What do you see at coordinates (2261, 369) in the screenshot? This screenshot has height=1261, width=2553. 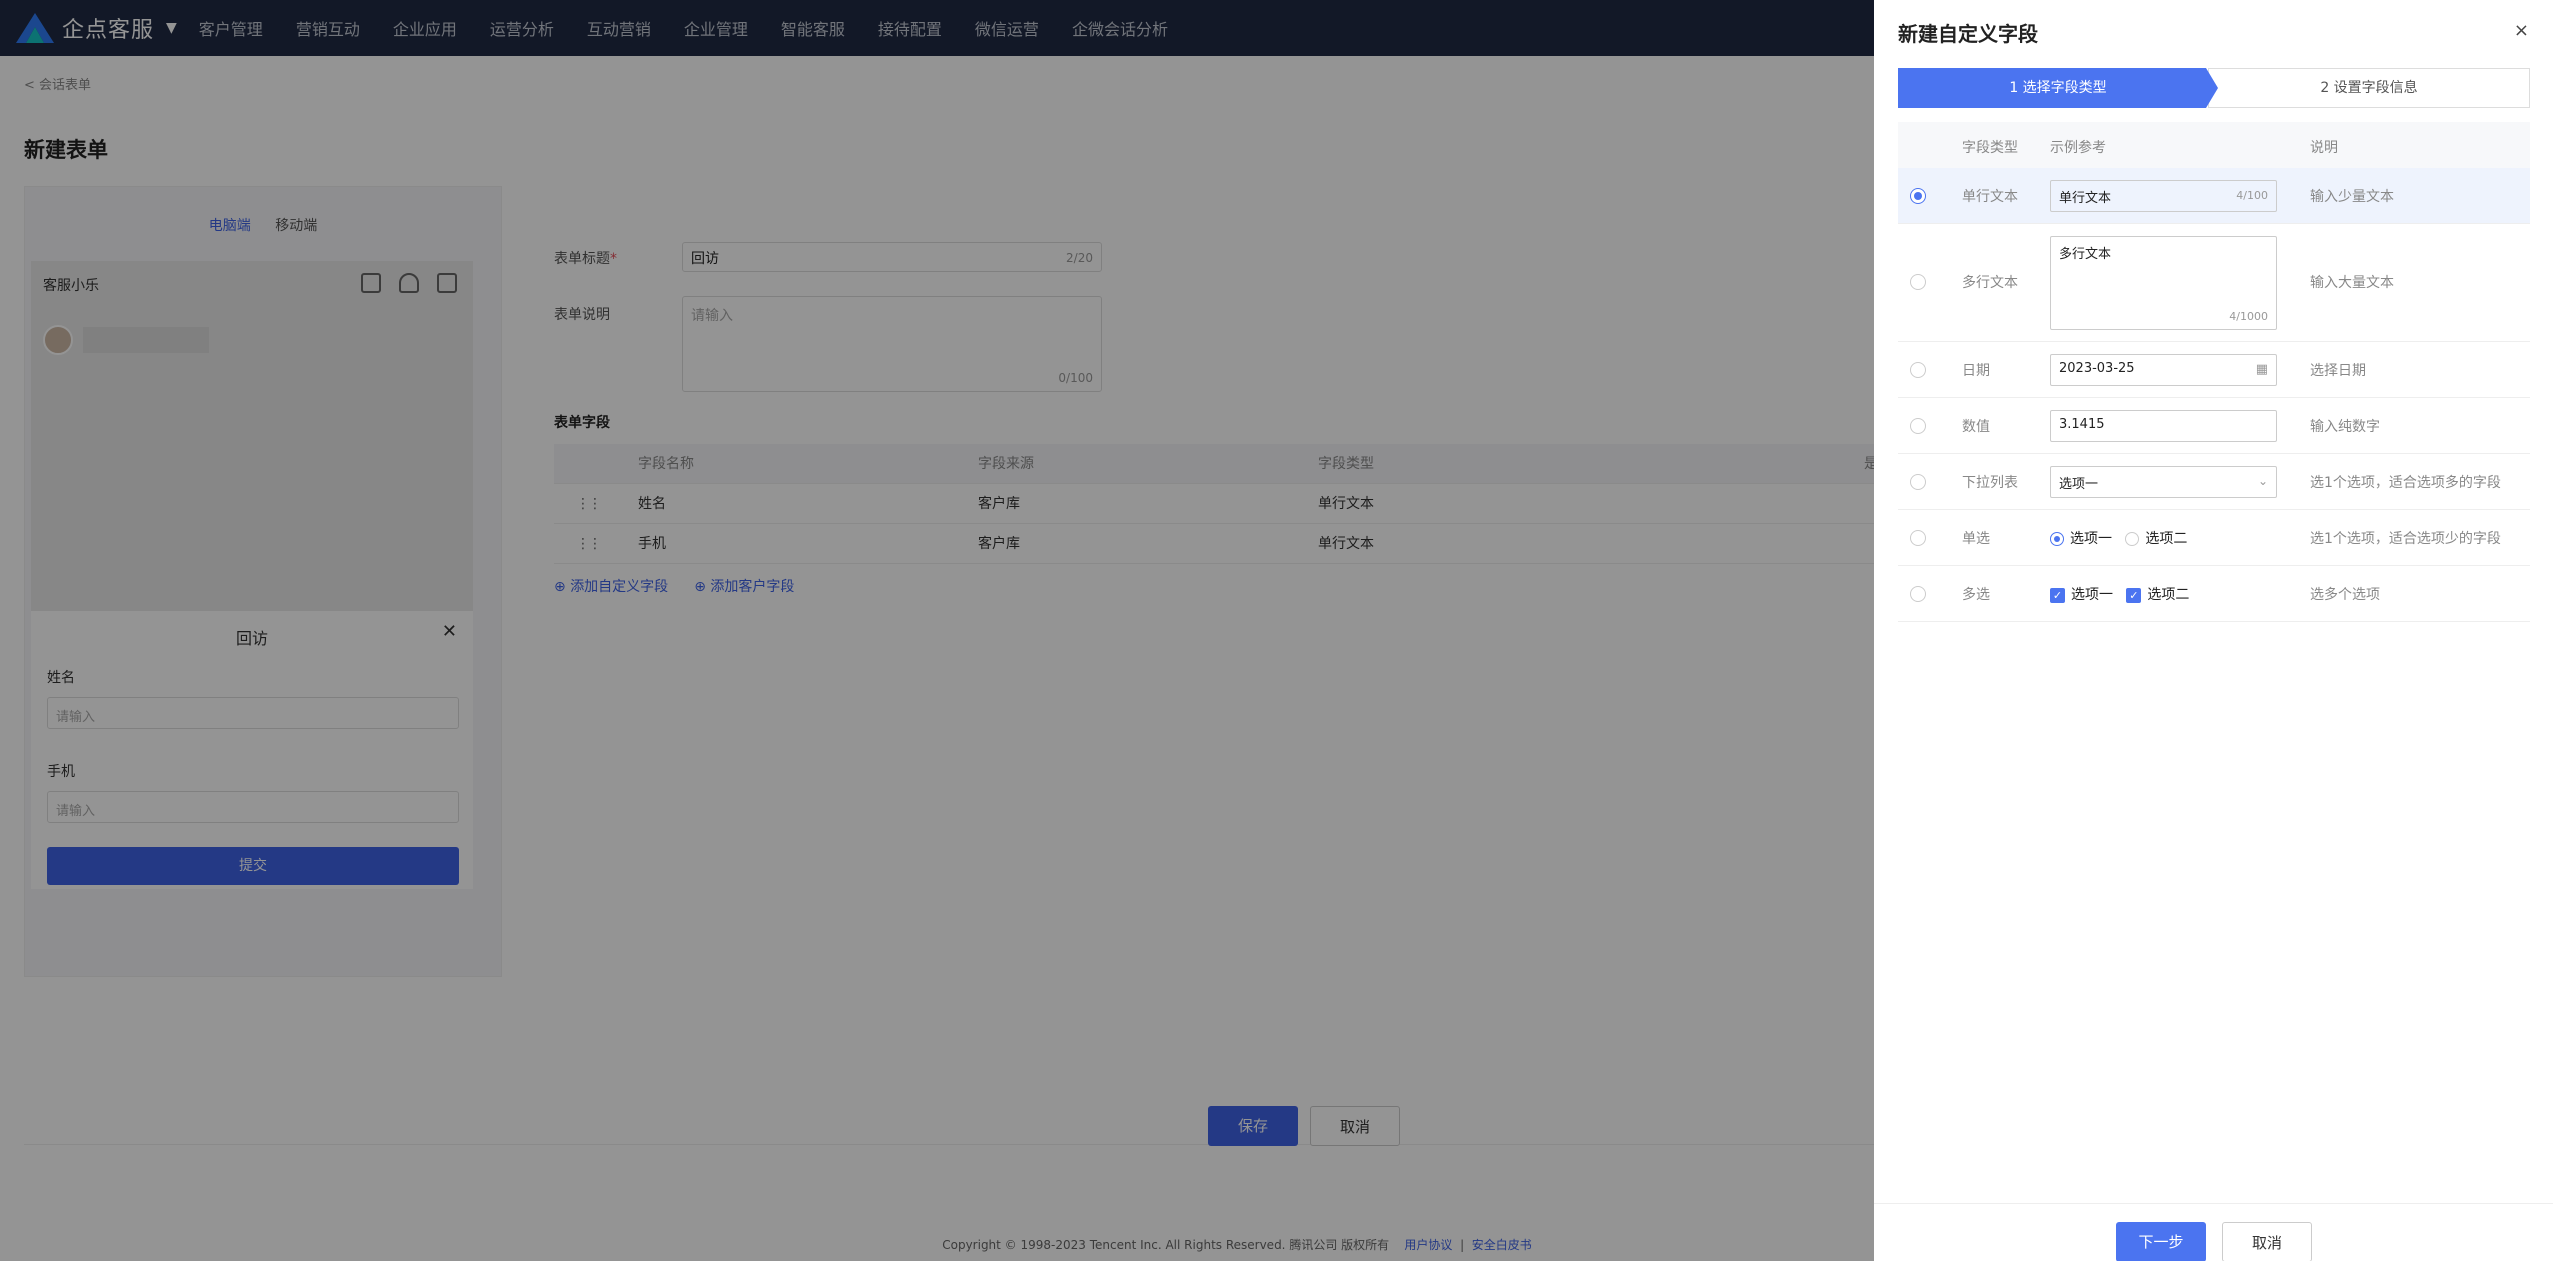 I see `calendar-icon: ▦` at bounding box center [2261, 369].